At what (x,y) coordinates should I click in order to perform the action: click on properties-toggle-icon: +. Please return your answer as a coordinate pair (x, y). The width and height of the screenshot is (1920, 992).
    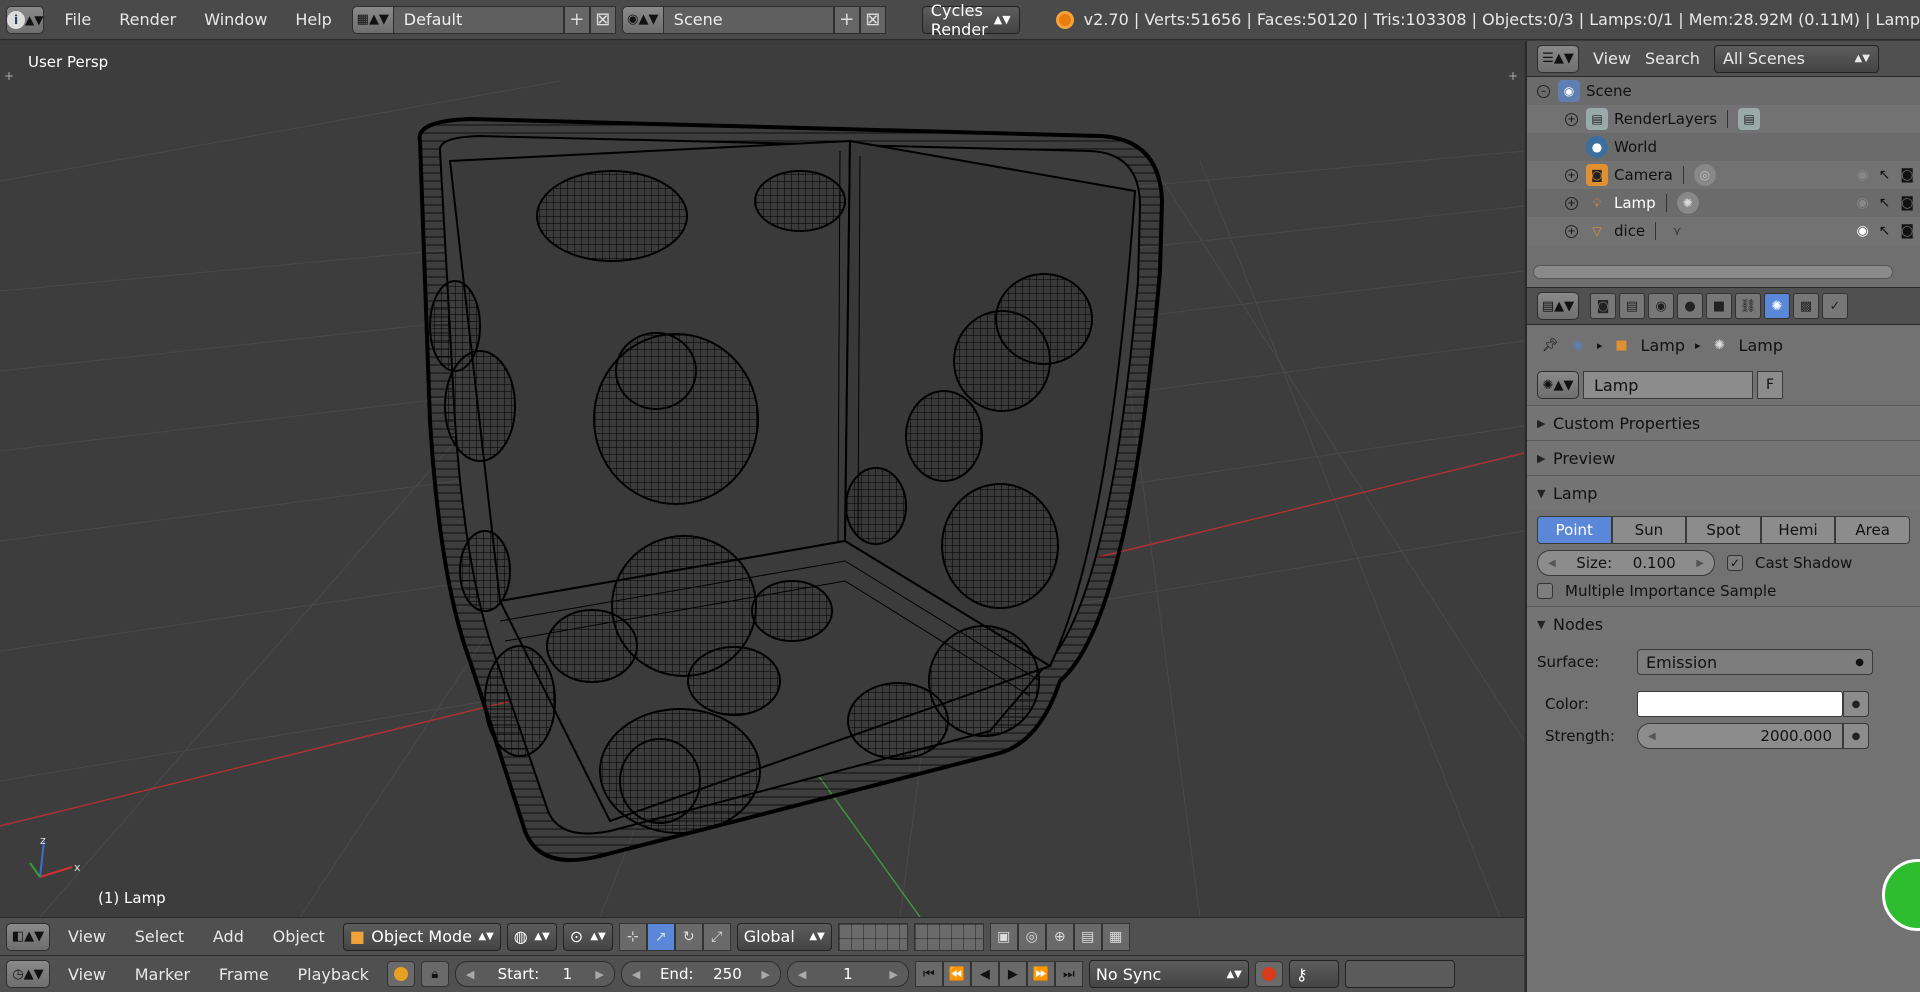
    Looking at the image, I should click on (1513, 76).